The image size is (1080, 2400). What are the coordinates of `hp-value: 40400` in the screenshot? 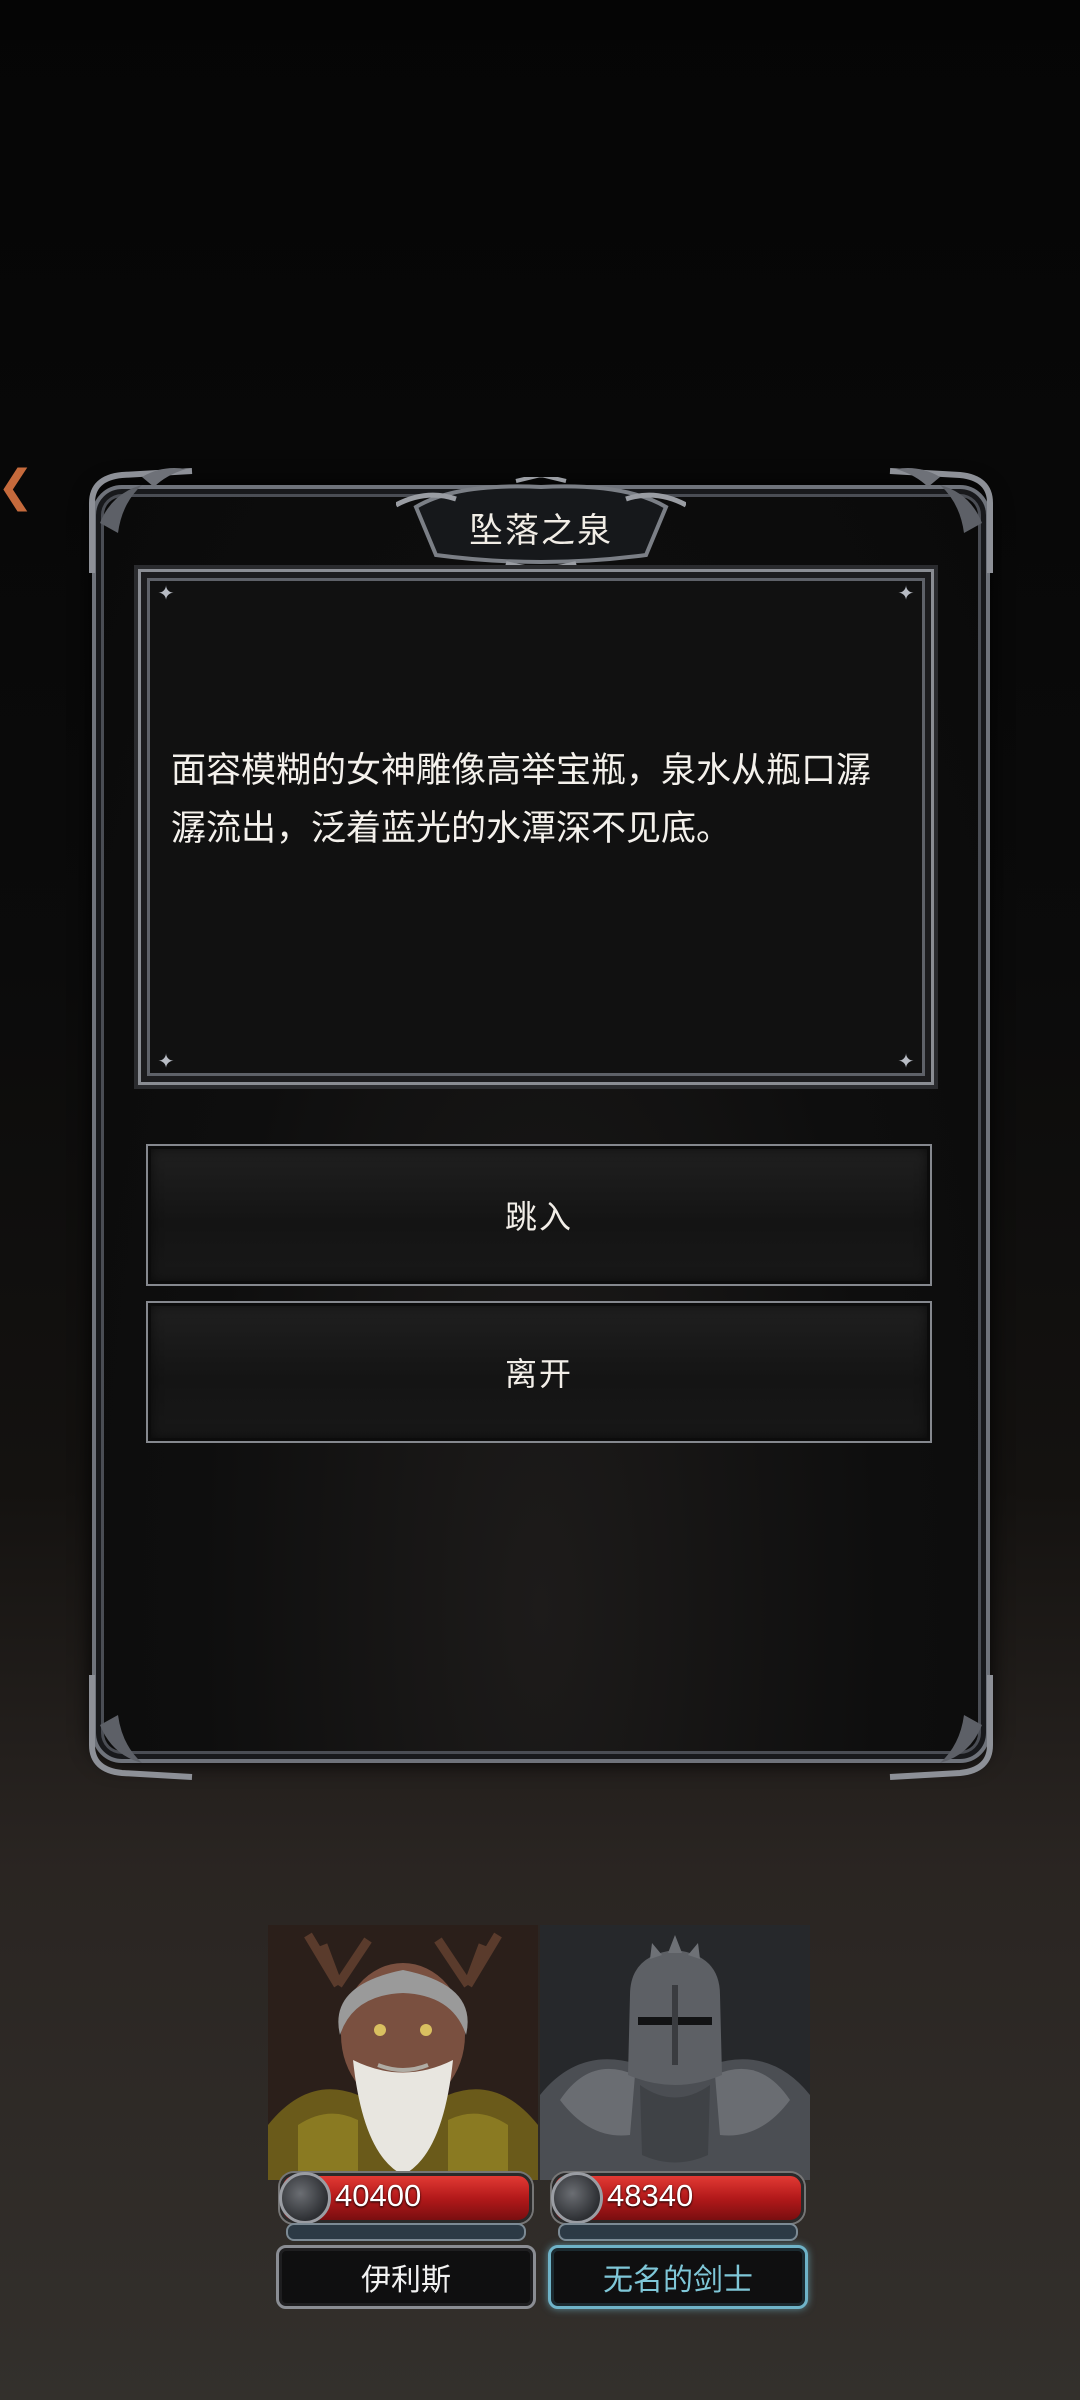 It's located at (378, 2195).